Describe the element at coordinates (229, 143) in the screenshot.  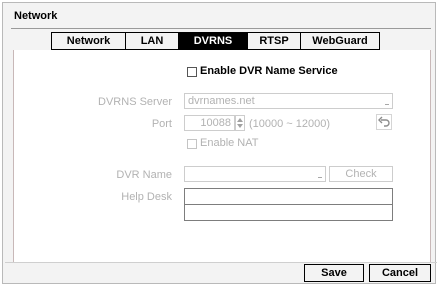
I see `enable-nat-label: Enable NAT` at that location.